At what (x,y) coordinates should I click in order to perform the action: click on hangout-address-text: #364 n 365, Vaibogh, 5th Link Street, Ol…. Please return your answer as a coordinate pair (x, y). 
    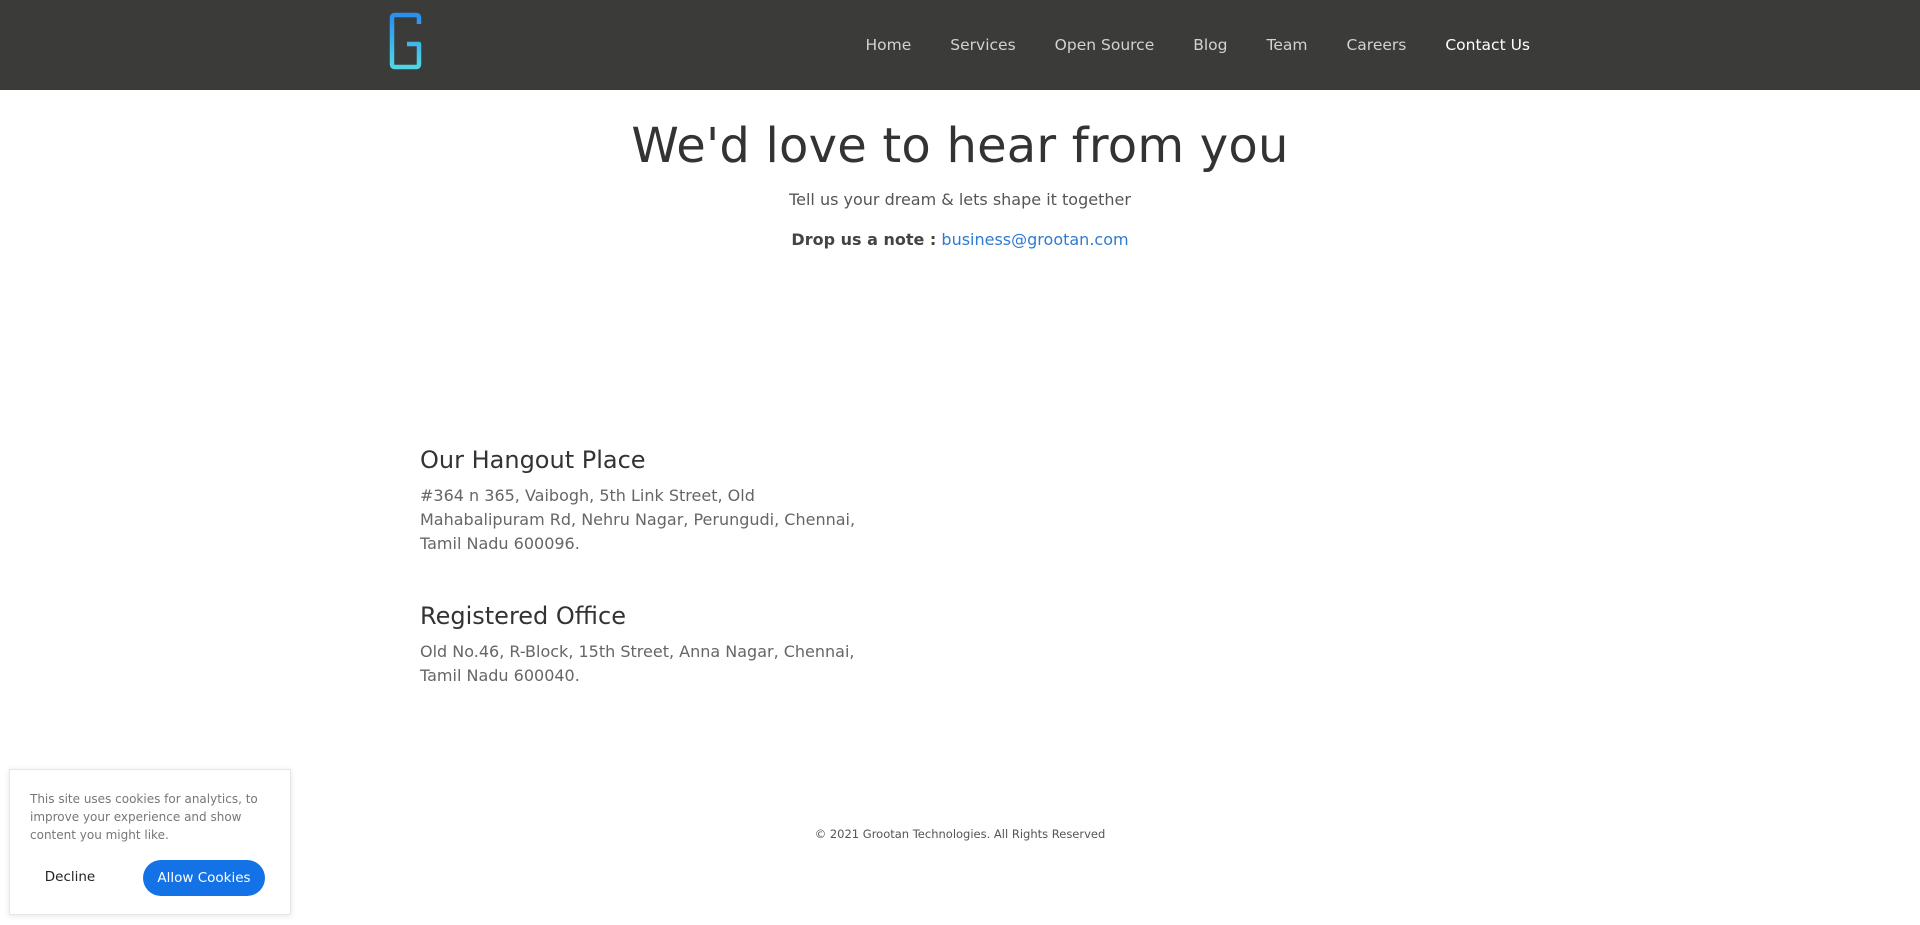
    Looking at the image, I should click on (638, 519).